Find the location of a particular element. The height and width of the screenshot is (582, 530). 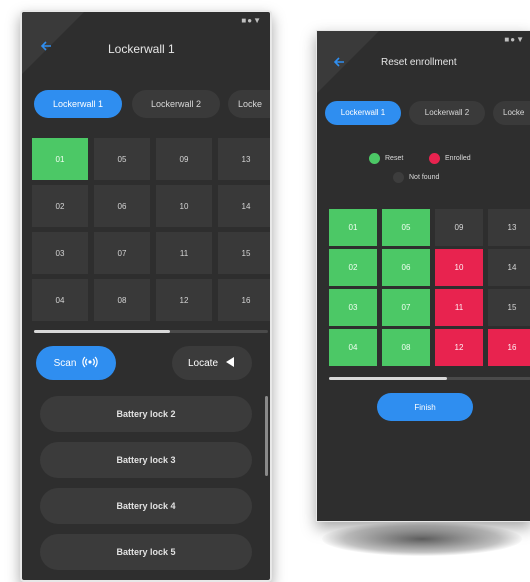

legend-enrolled: Enrolled is located at coordinates (450, 158).